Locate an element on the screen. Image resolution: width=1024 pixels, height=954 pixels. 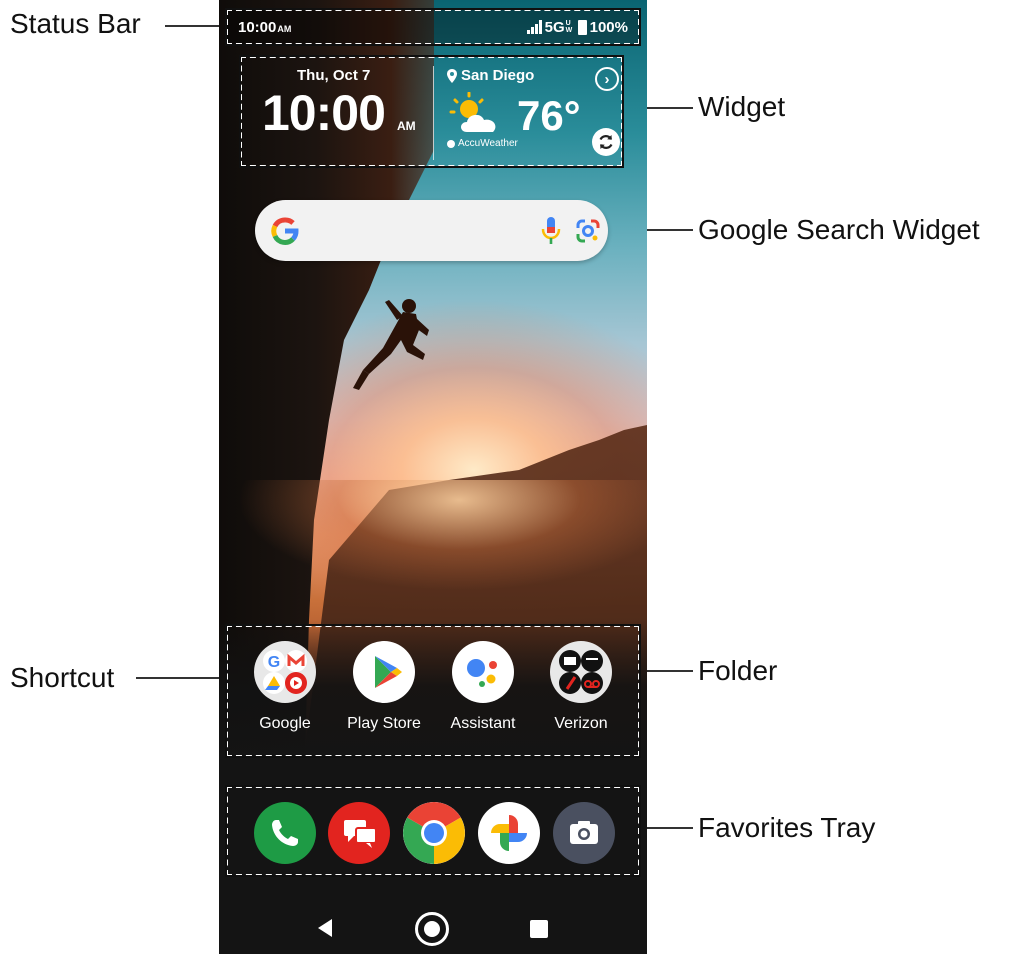
widget-provider: AccuWeather is located at coordinates (482, 143).